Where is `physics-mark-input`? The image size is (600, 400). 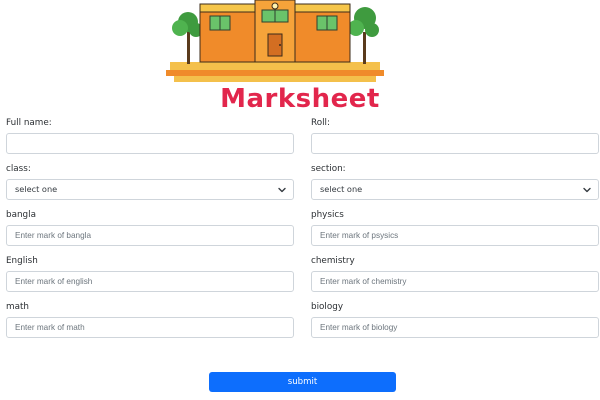
physics-mark-input is located at coordinates (455, 235).